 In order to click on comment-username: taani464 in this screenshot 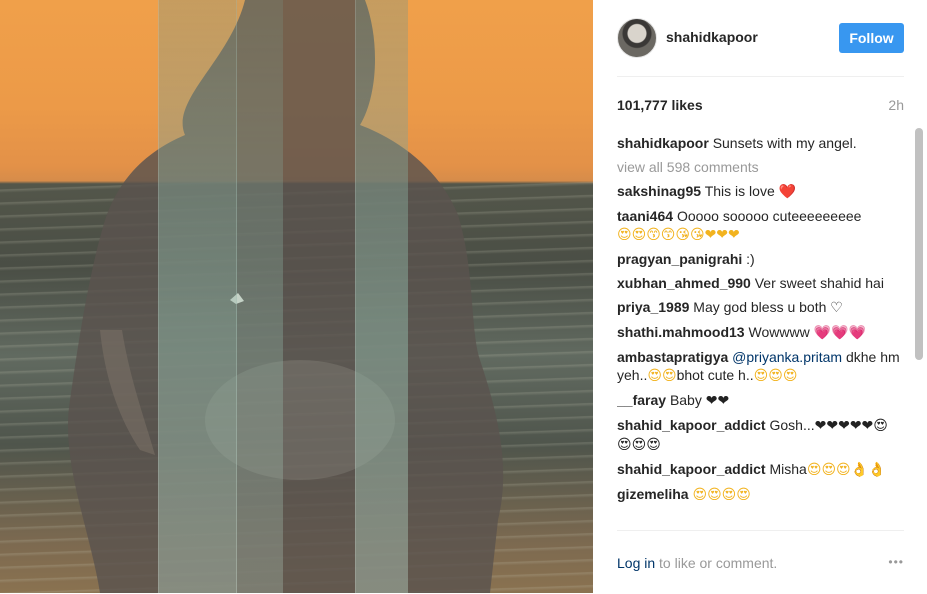, I will do `click(645, 216)`.